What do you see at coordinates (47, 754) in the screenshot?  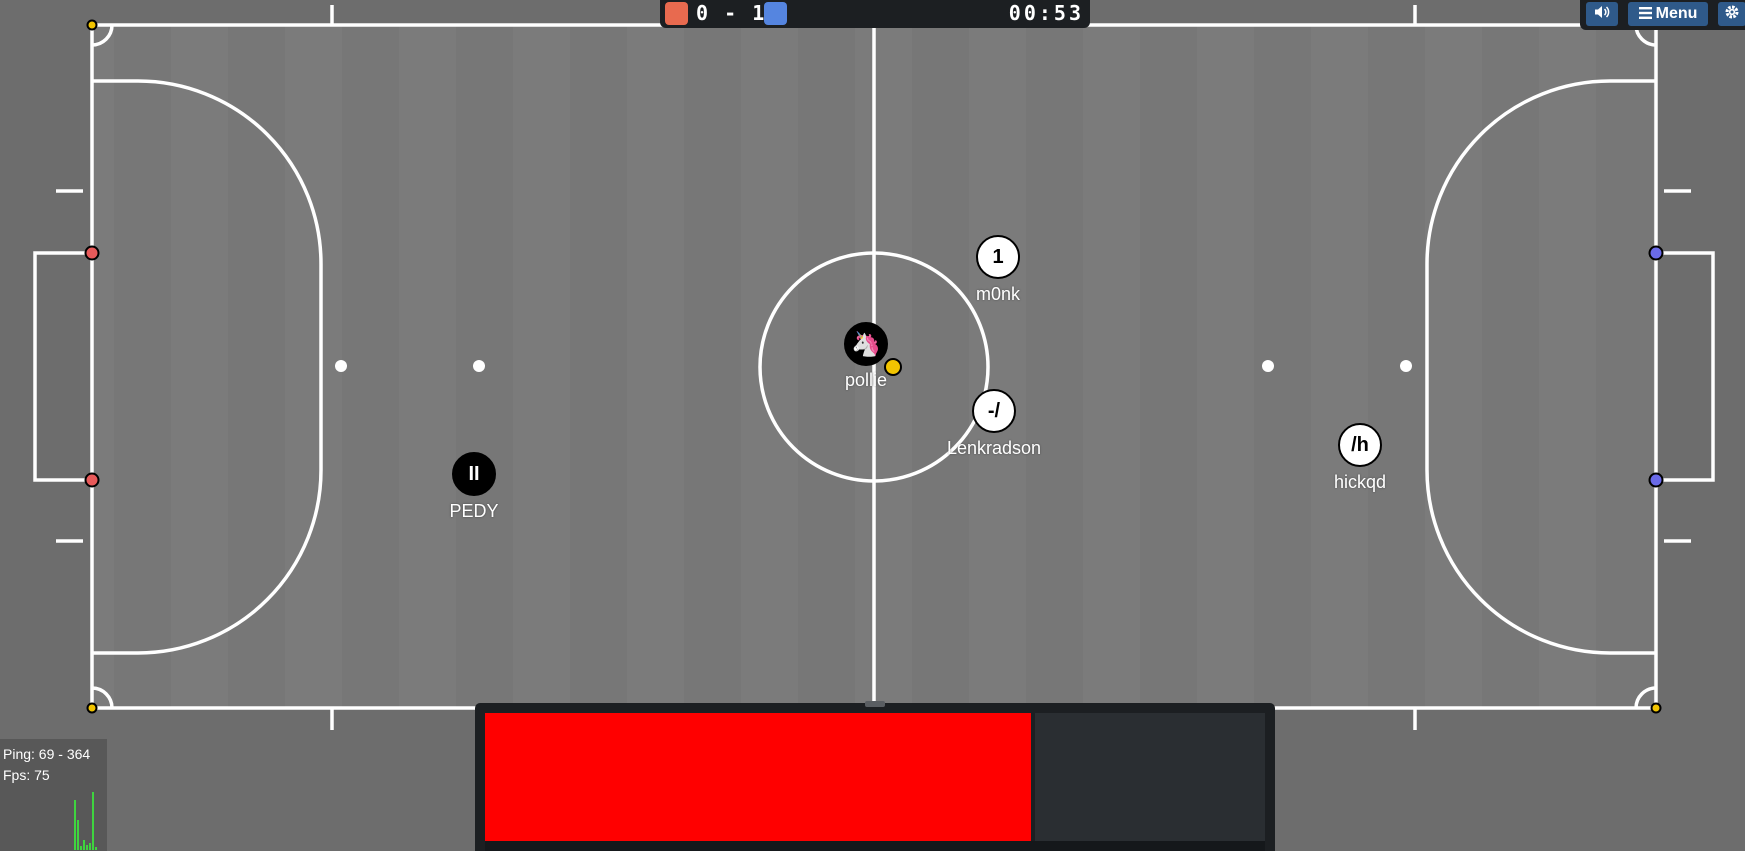 I see `ping-readout: Ping: 69 - 364` at bounding box center [47, 754].